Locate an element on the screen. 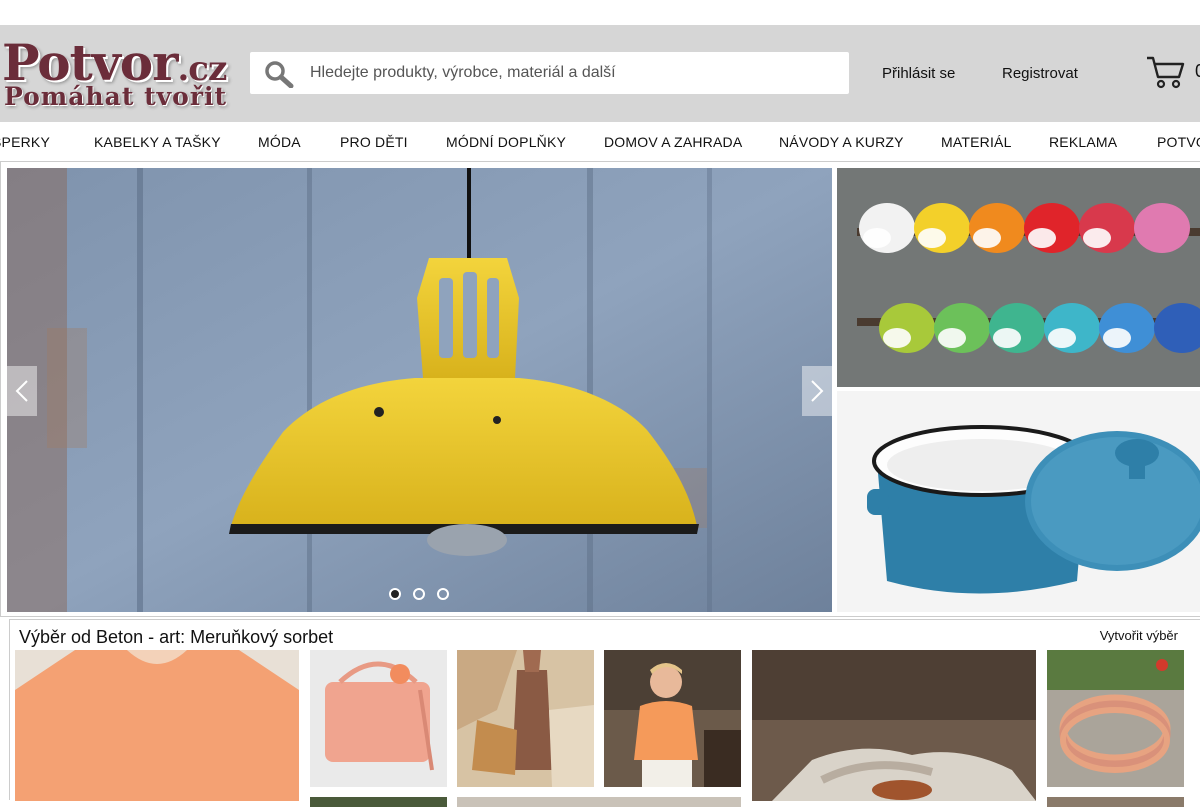 The width and height of the screenshot is (1200, 807). promo-image-mugs is located at coordinates (1018, 277).